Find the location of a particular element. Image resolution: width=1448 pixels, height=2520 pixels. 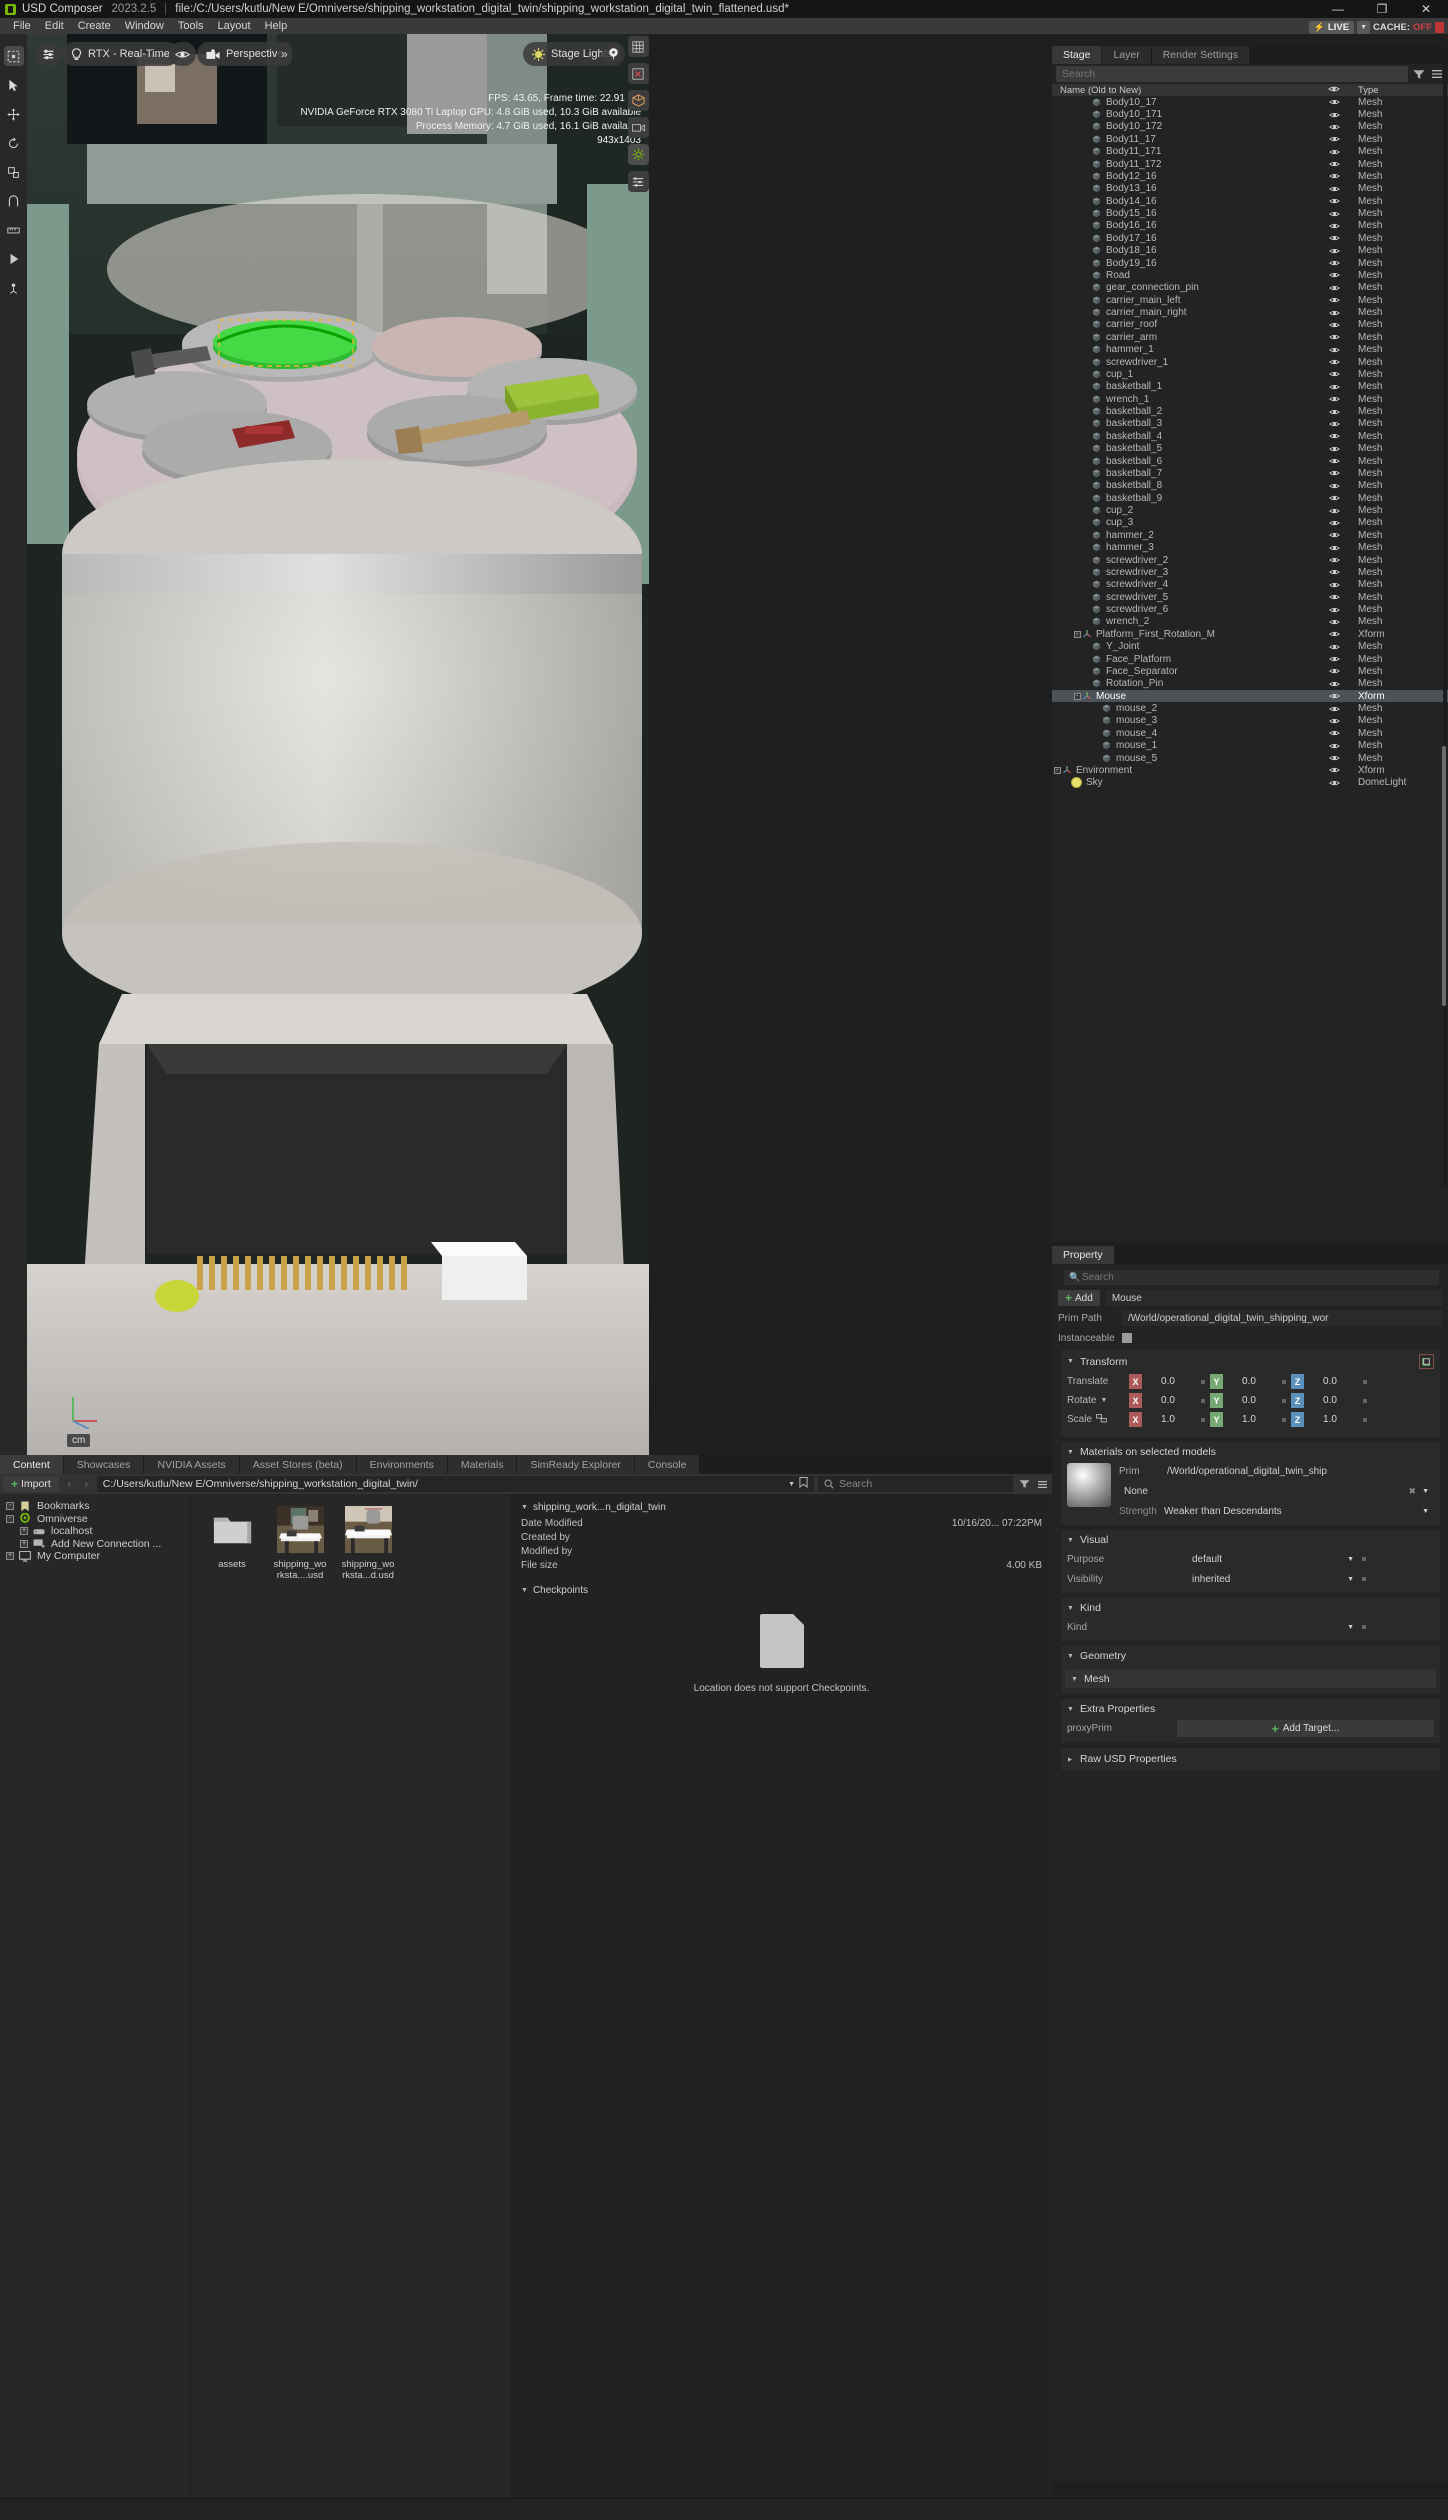

property-search-input is located at coordinates (1251, 1277).